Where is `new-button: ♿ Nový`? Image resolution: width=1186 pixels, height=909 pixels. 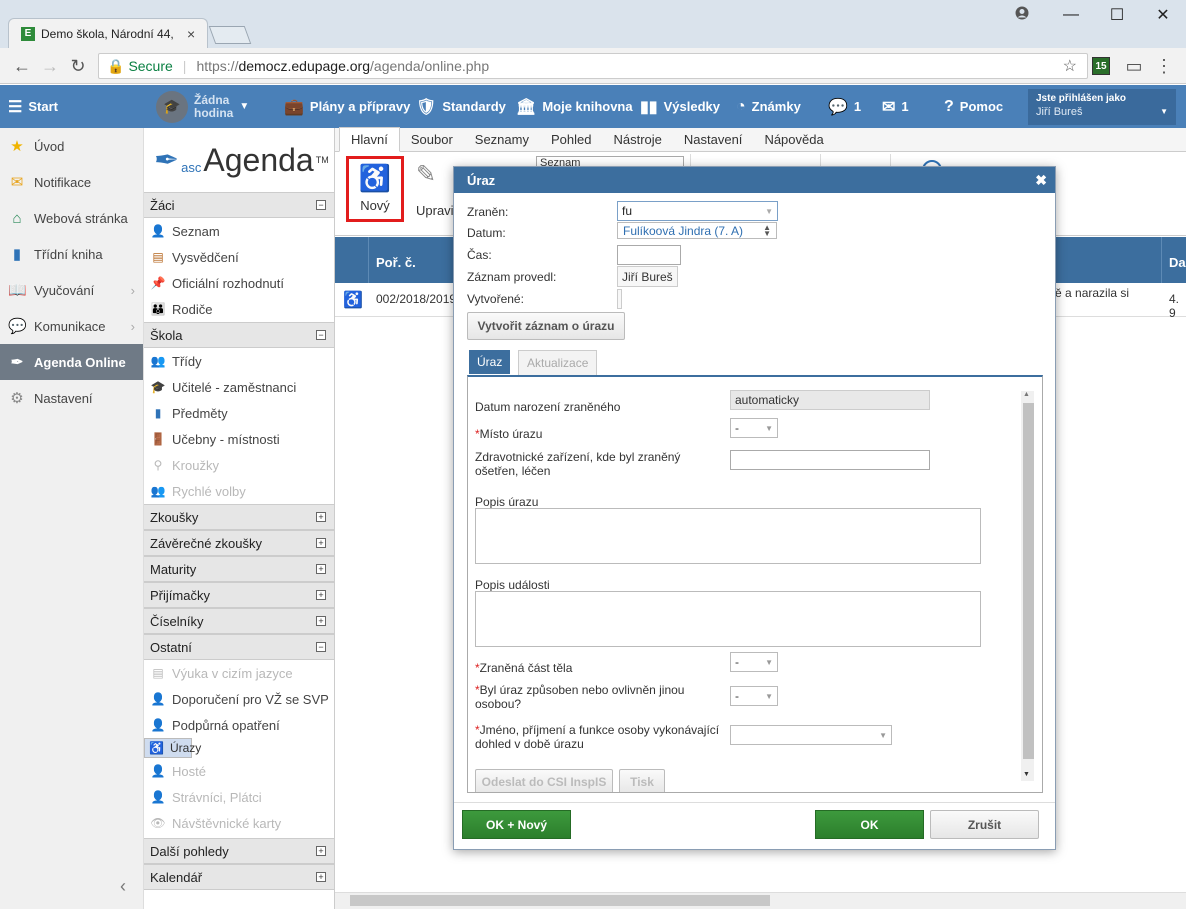 new-button: ♿ Nový is located at coordinates (375, 189).